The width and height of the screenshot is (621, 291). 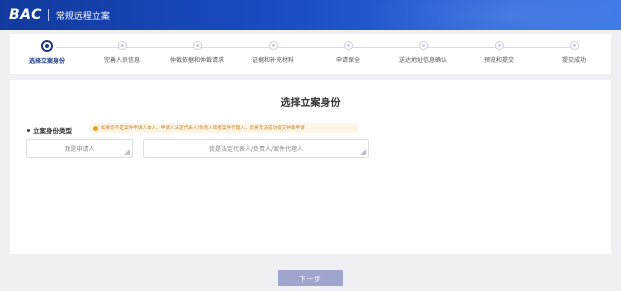 What do you see at coordinates (28, 130) in the screenshot?
I see `bullet-icon` at bounding box center [28, 130].